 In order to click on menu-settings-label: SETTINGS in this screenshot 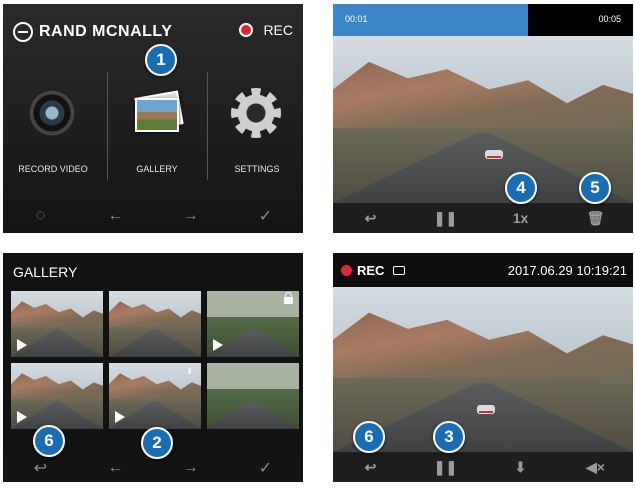, I will do `click(257, 169)`.